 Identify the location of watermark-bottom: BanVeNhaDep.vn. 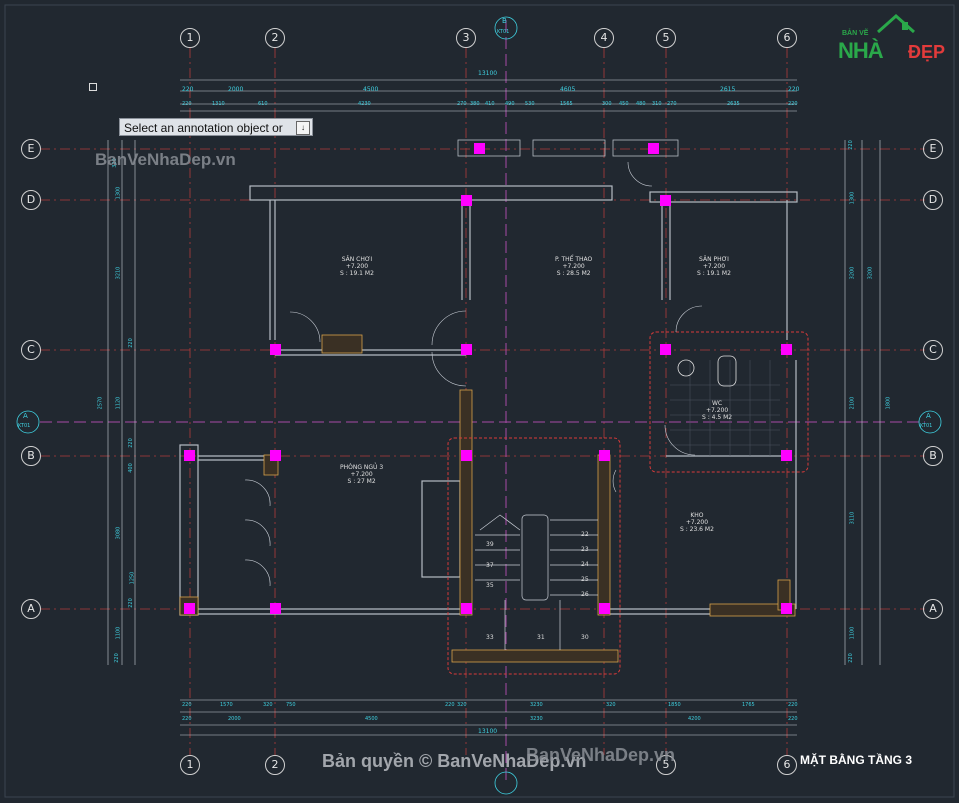
(601, 755).